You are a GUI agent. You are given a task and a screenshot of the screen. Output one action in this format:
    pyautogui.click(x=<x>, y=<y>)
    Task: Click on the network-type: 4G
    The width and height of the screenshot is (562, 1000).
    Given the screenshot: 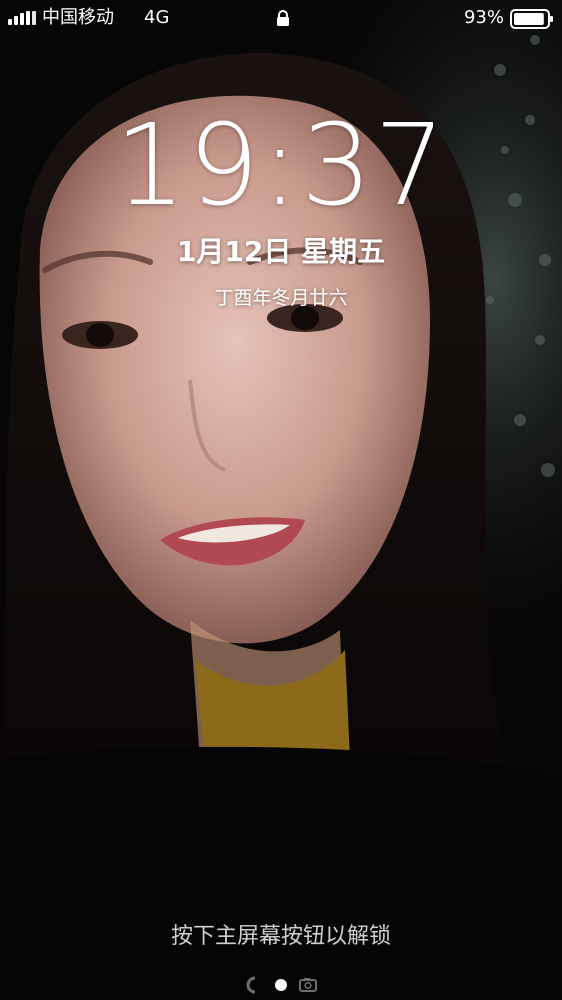 What is the action you would take?
    pyautogui.click(x=157, y=17)
    